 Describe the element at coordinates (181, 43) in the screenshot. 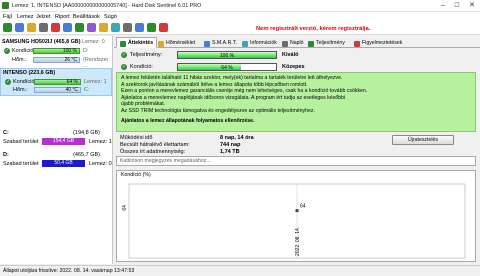

I see `tab-label: Hőmérséklet` at that location.